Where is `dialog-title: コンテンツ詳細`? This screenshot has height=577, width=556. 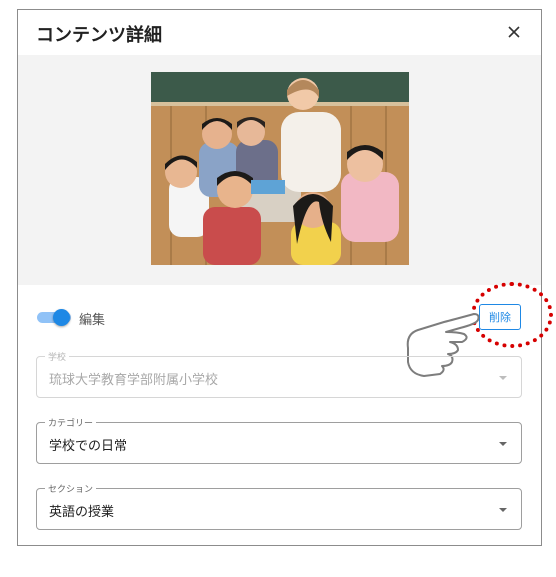
dialog-title: コンテンツ詳細 is located at coordinates (99, 35).